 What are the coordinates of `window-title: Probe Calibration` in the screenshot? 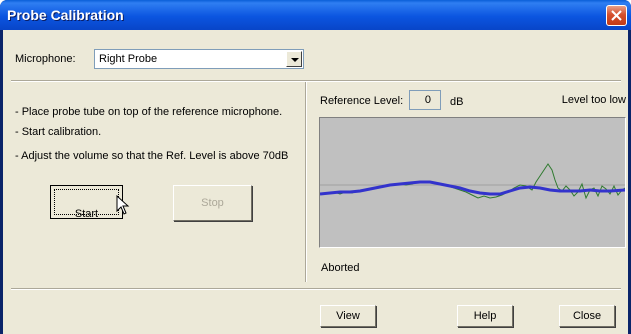 It's located at (65, 15).